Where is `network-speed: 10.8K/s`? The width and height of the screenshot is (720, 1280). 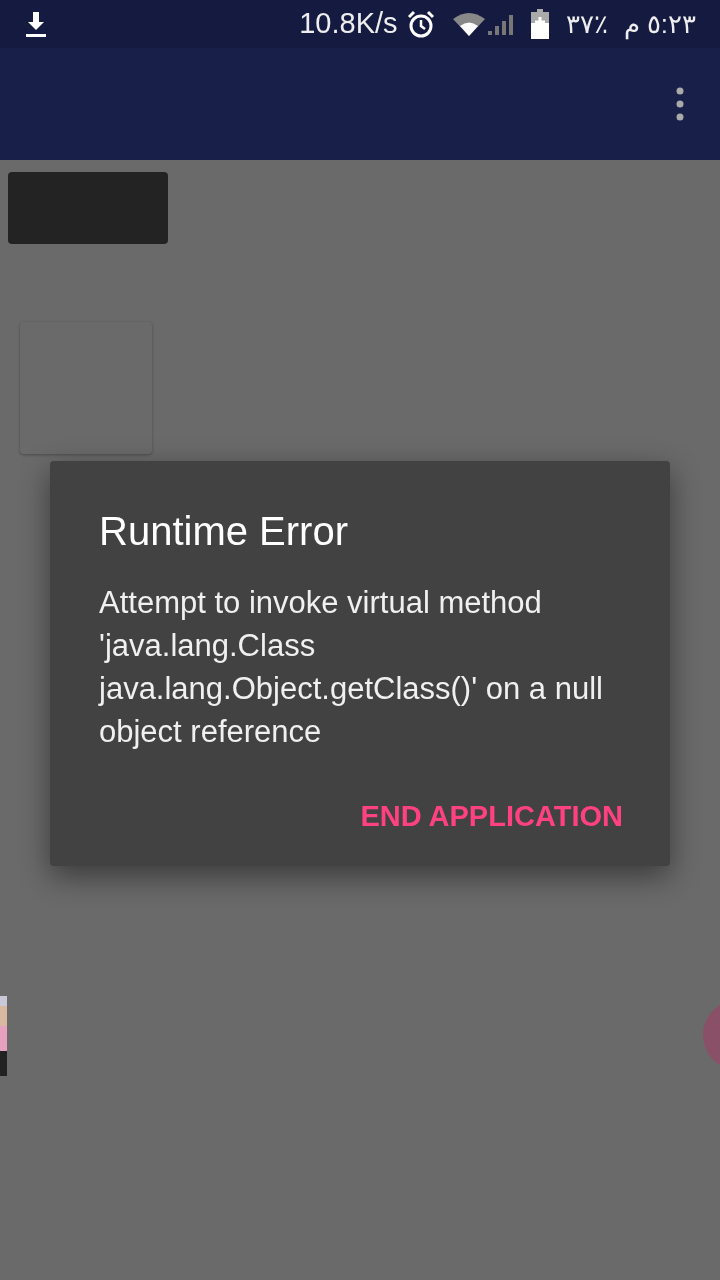 network-speed: 10.8K/s is located at coordinates (348, 24).